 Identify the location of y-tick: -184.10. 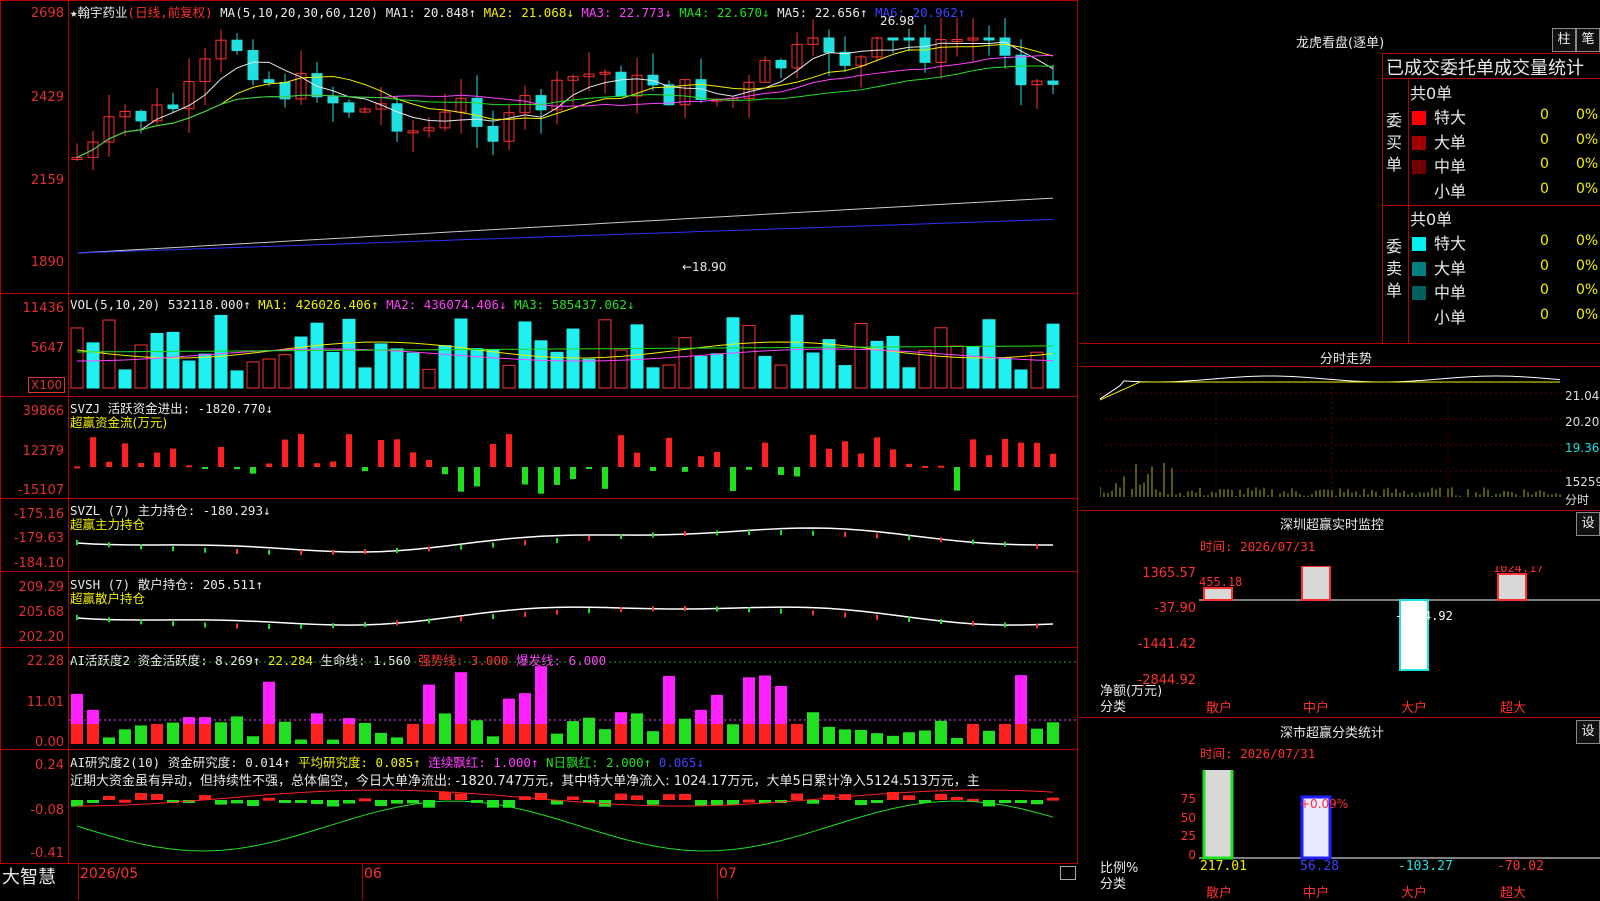
(38, 563).